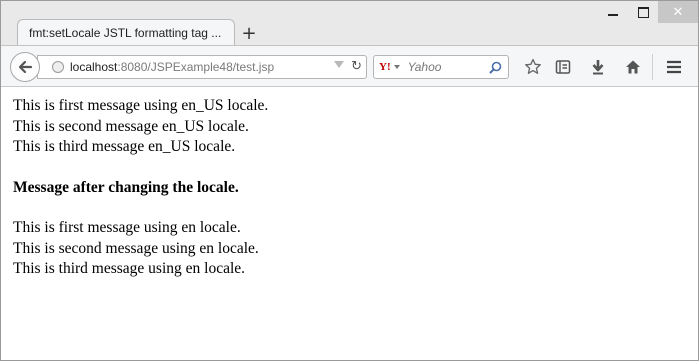  What do you see at coordinates (448, 67) in the screenshot?
I see `search-input: Yahoo` at bounding box center [448, 67].